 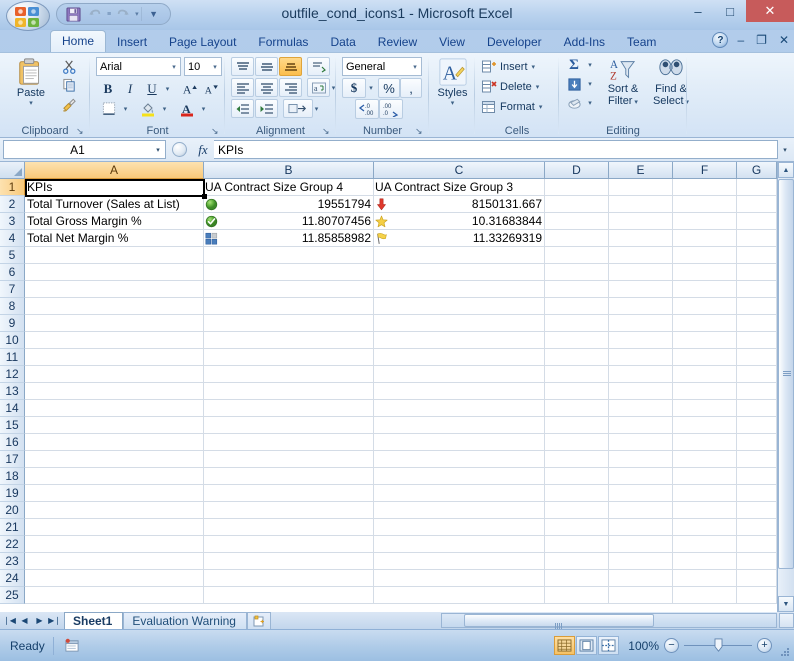 What do you see at coordinates (577, 578) in the screenshot?
I see `cell-D24` at bounding box center [577, 578].